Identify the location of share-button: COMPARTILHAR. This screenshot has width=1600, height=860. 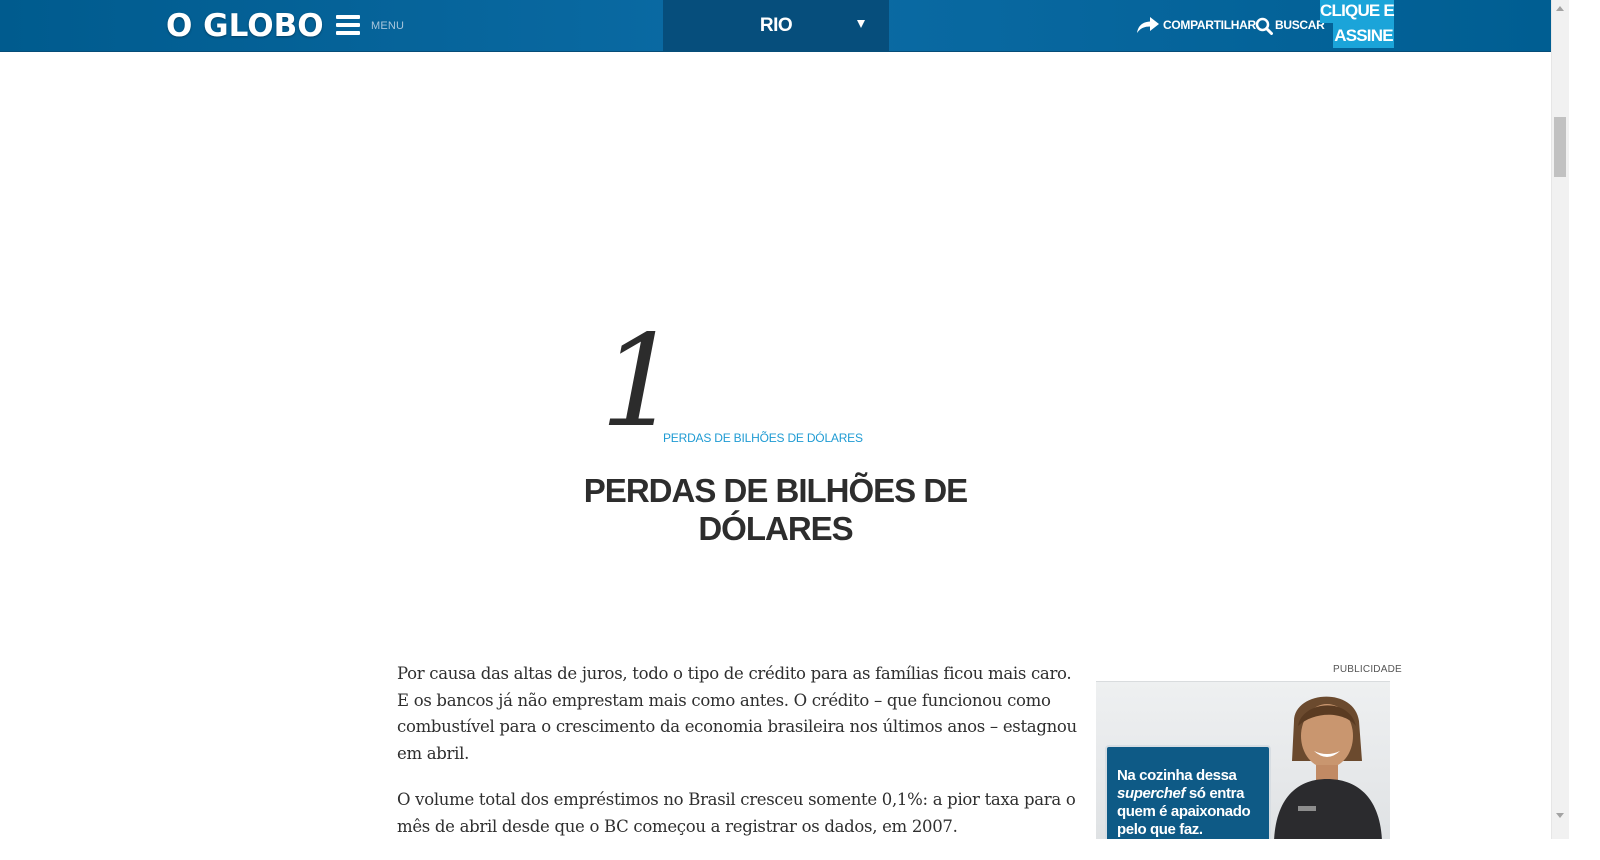
(1196, 26).